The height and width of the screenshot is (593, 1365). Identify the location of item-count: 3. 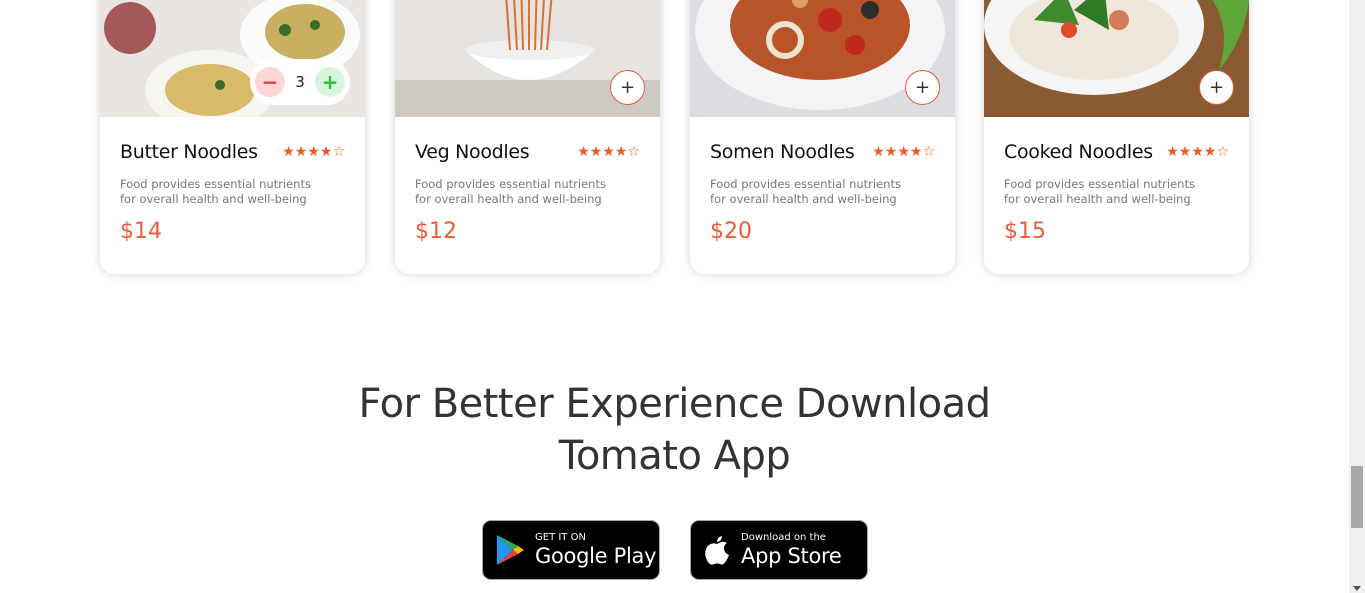
(300, 82).